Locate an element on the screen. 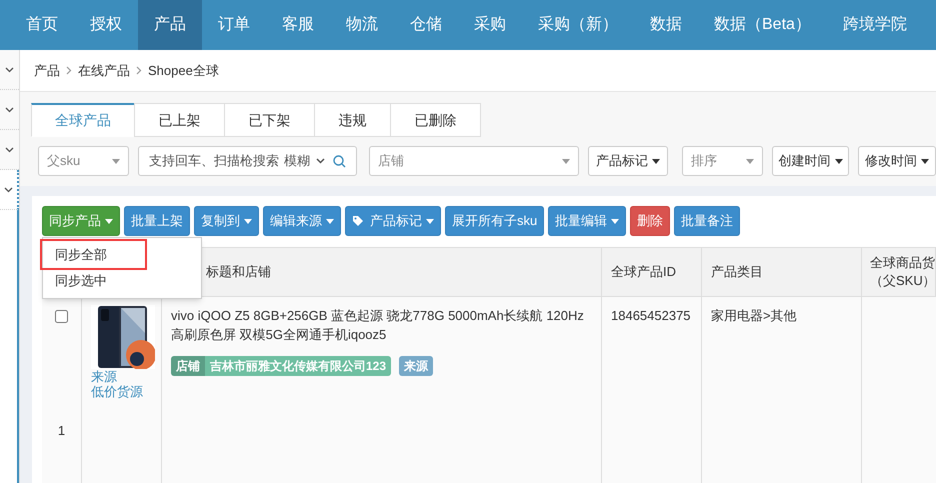 The width and height of the screenshot is (936, 483). toolbar-button: 编辑来源 is located at coordinates (302, 221).